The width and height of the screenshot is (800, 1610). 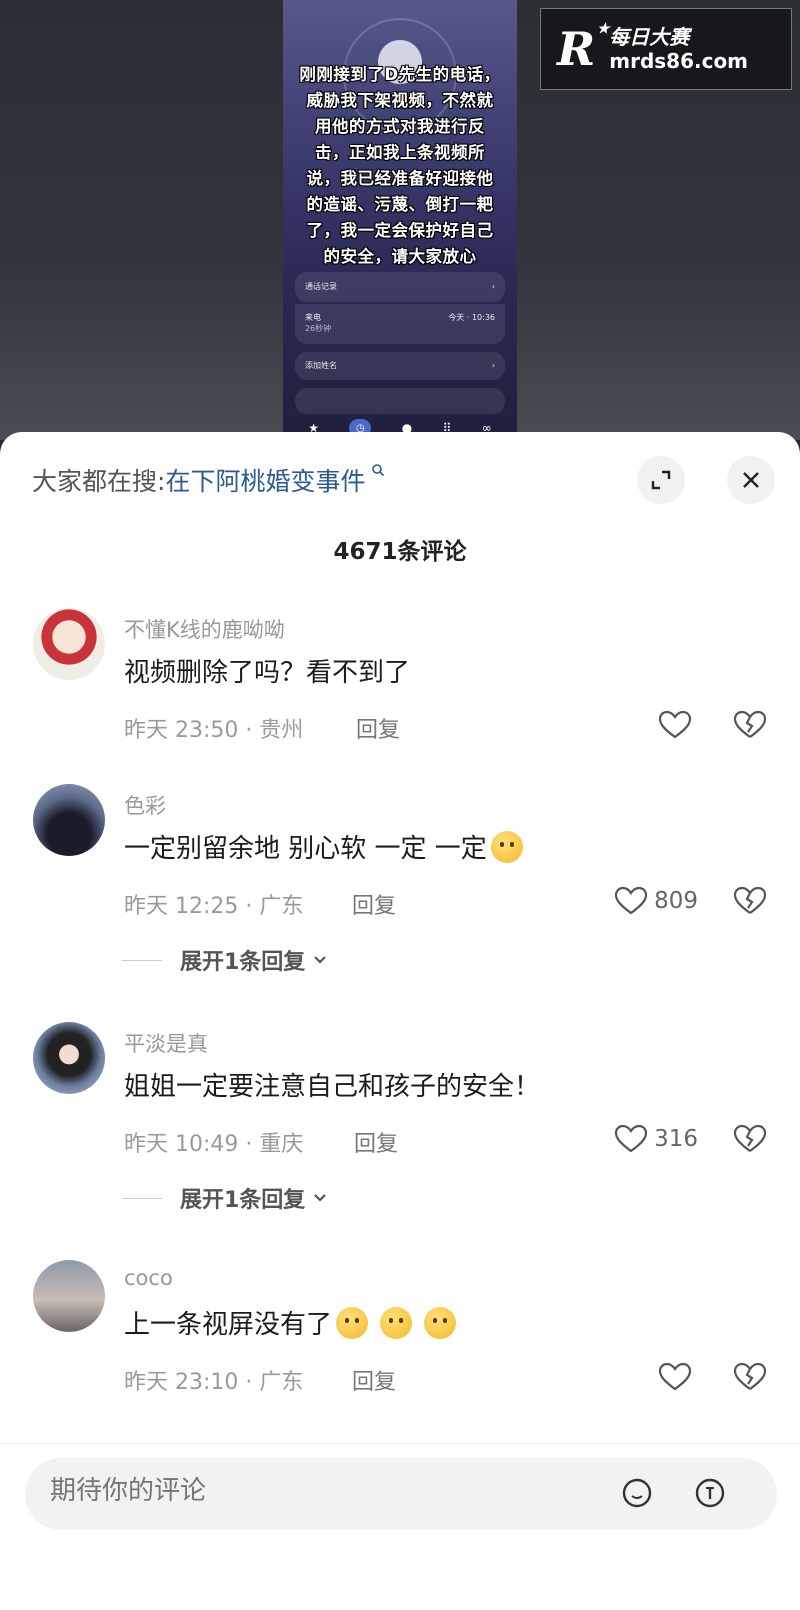 I want to click on incoming-label: 来电, so click(x=313, y=317).